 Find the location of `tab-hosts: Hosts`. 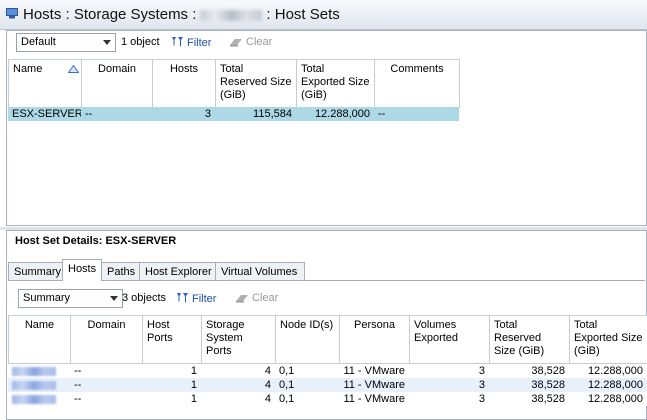

tab-hosts: Hosts is located at coordinates (82, 270).